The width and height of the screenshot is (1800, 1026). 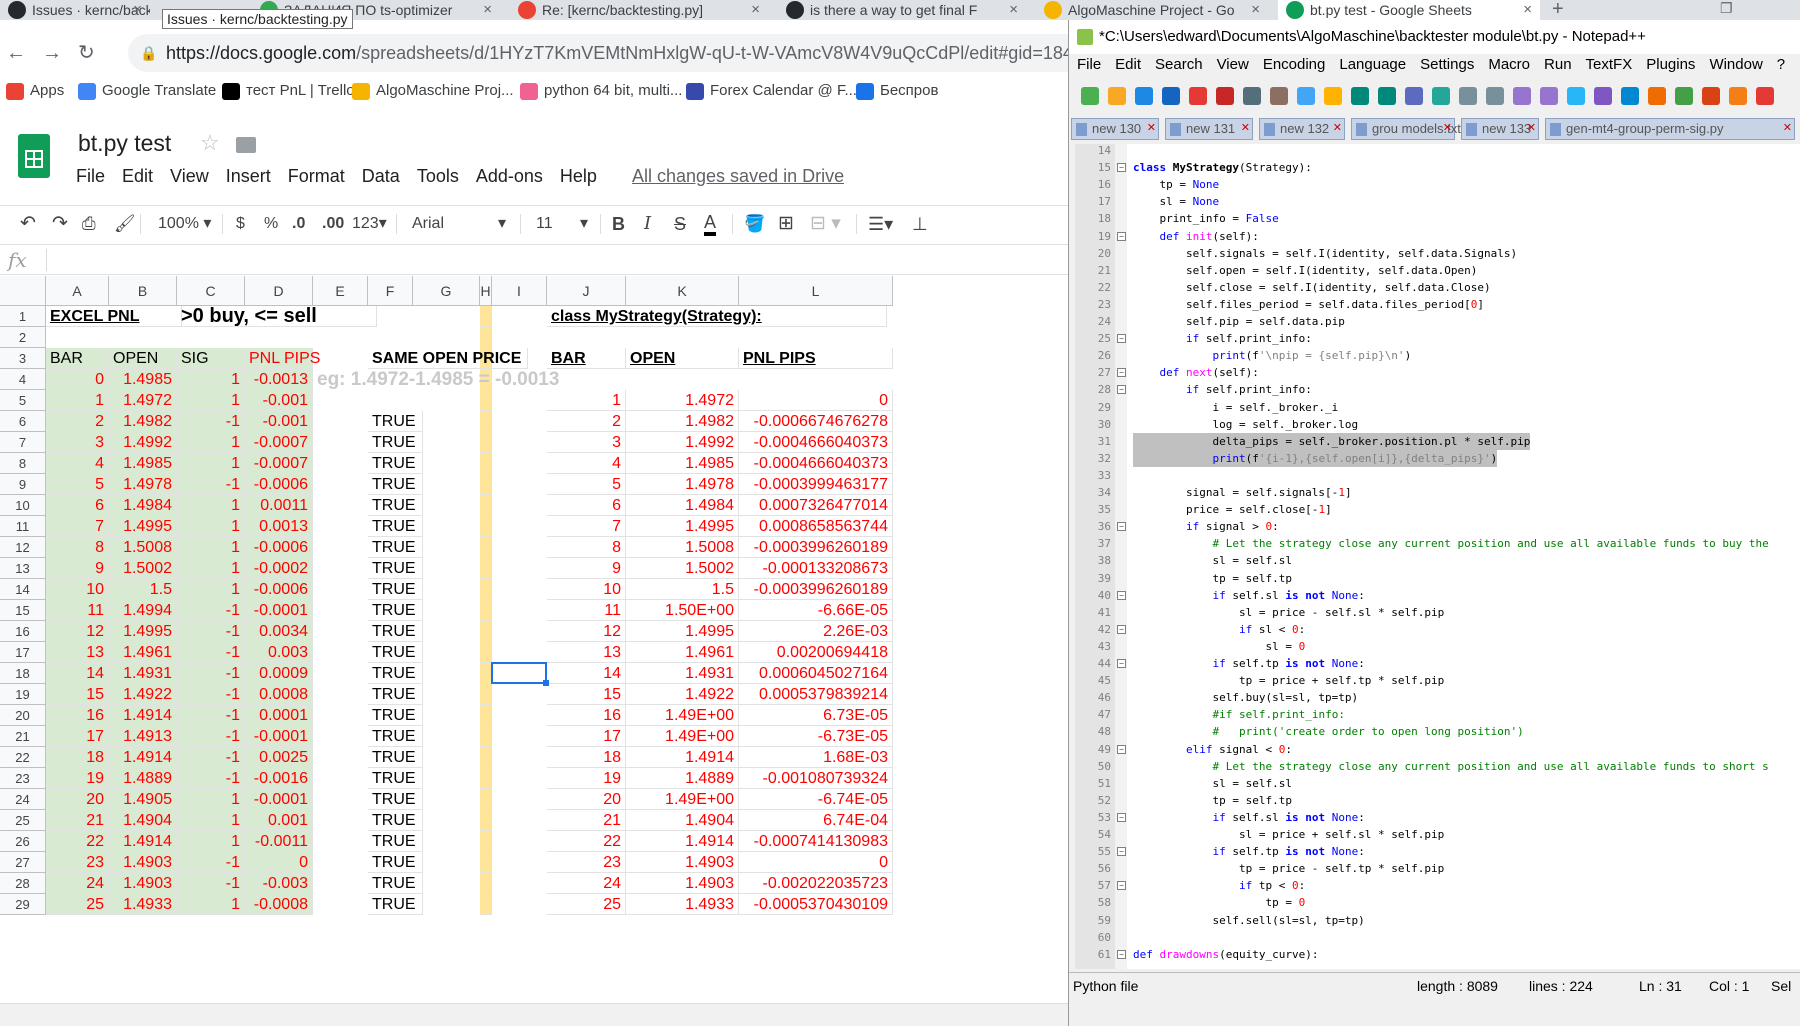 I want to click on table-cell: 0, so click(x=816, y=400).